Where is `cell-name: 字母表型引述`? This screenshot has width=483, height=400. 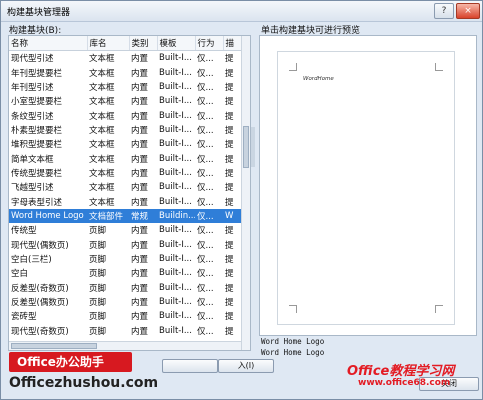 cell-name: 字母表型引述 is located at coordinates (37, 202).